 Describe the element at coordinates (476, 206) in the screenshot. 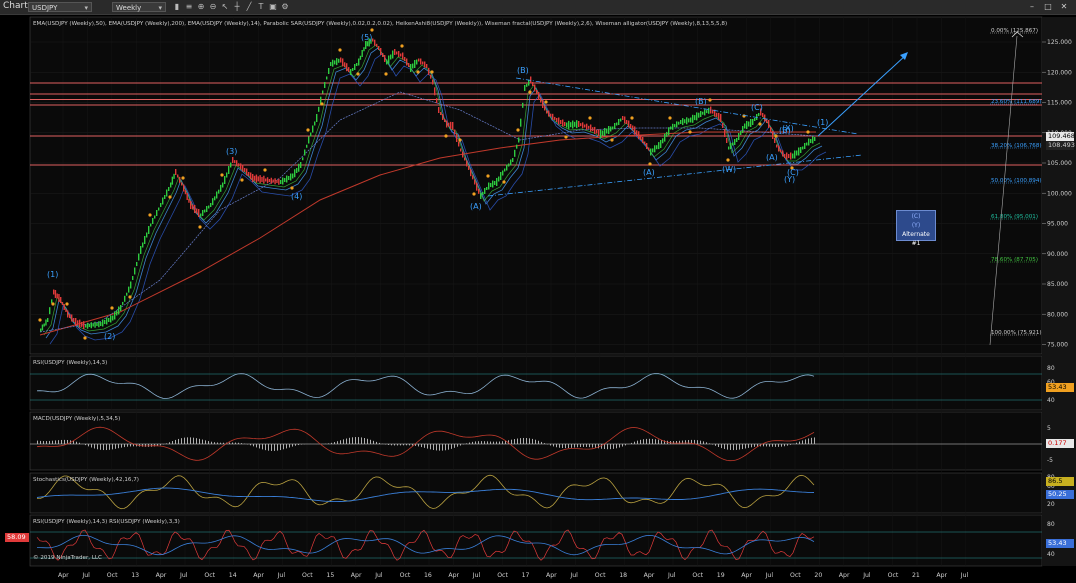

I see `wave-label: (A)` at that location.